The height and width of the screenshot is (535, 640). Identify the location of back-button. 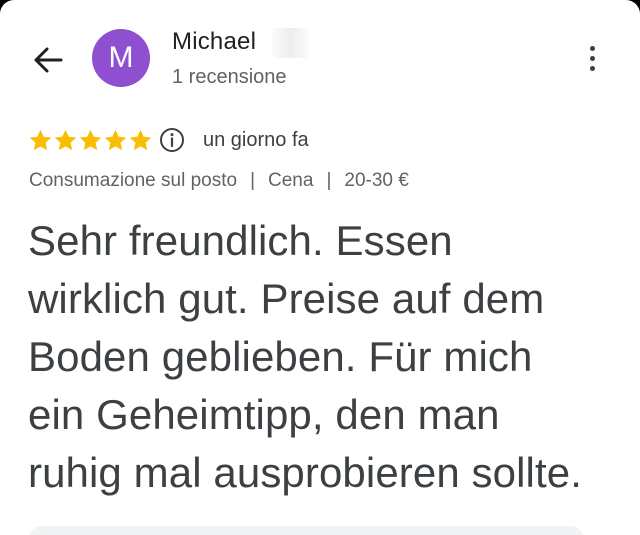
(48, 60).